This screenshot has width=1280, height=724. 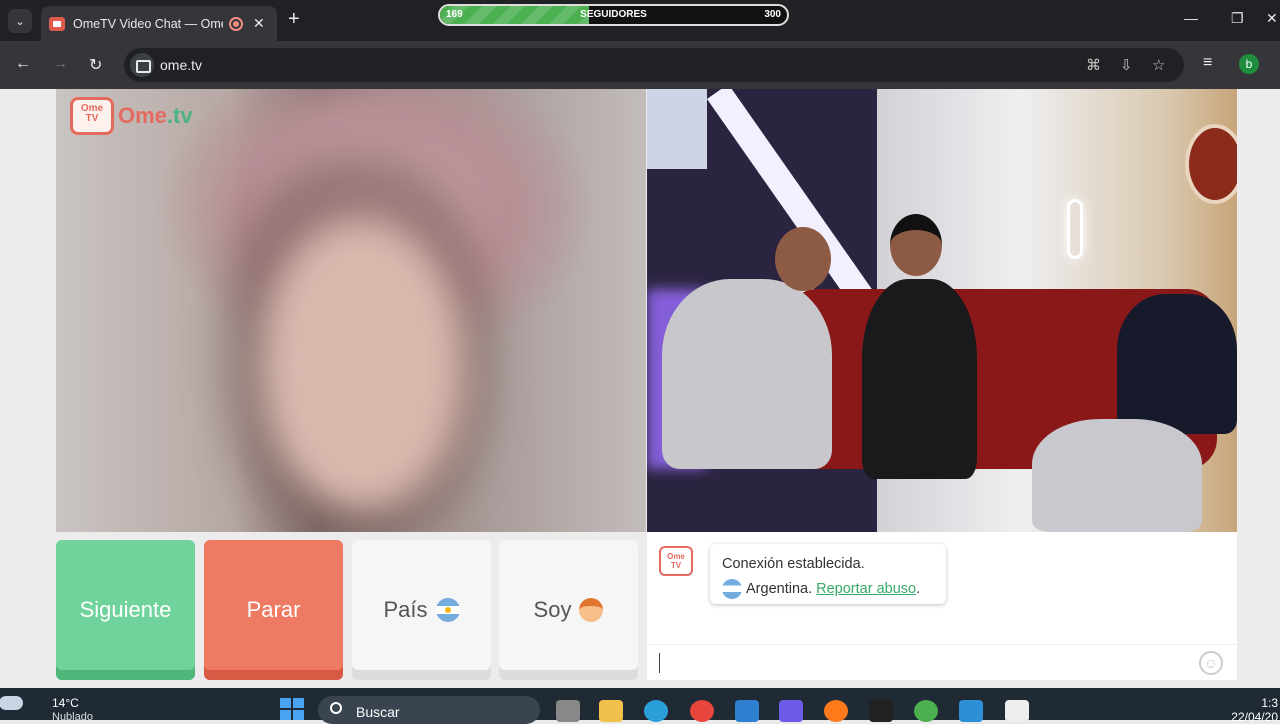 I want to click on connection-status: Conexión establecida., so click(x=793, y=564).